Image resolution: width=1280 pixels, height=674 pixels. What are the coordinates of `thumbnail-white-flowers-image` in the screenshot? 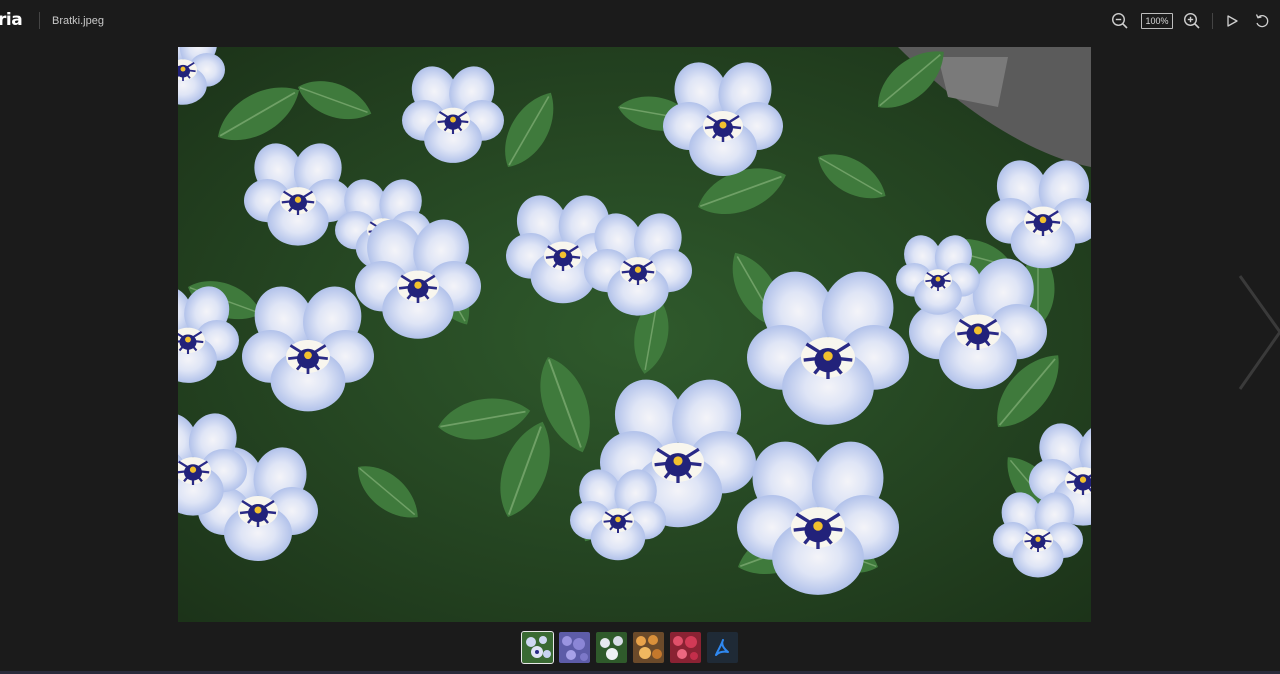 It's located at (611, 647).